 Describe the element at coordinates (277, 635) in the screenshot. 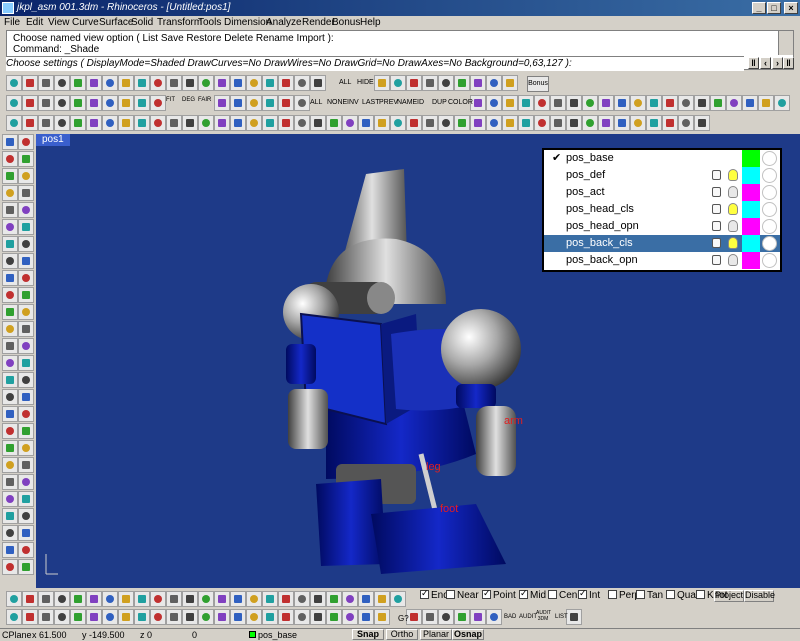

I see `status-layer: pos_base` at that location.